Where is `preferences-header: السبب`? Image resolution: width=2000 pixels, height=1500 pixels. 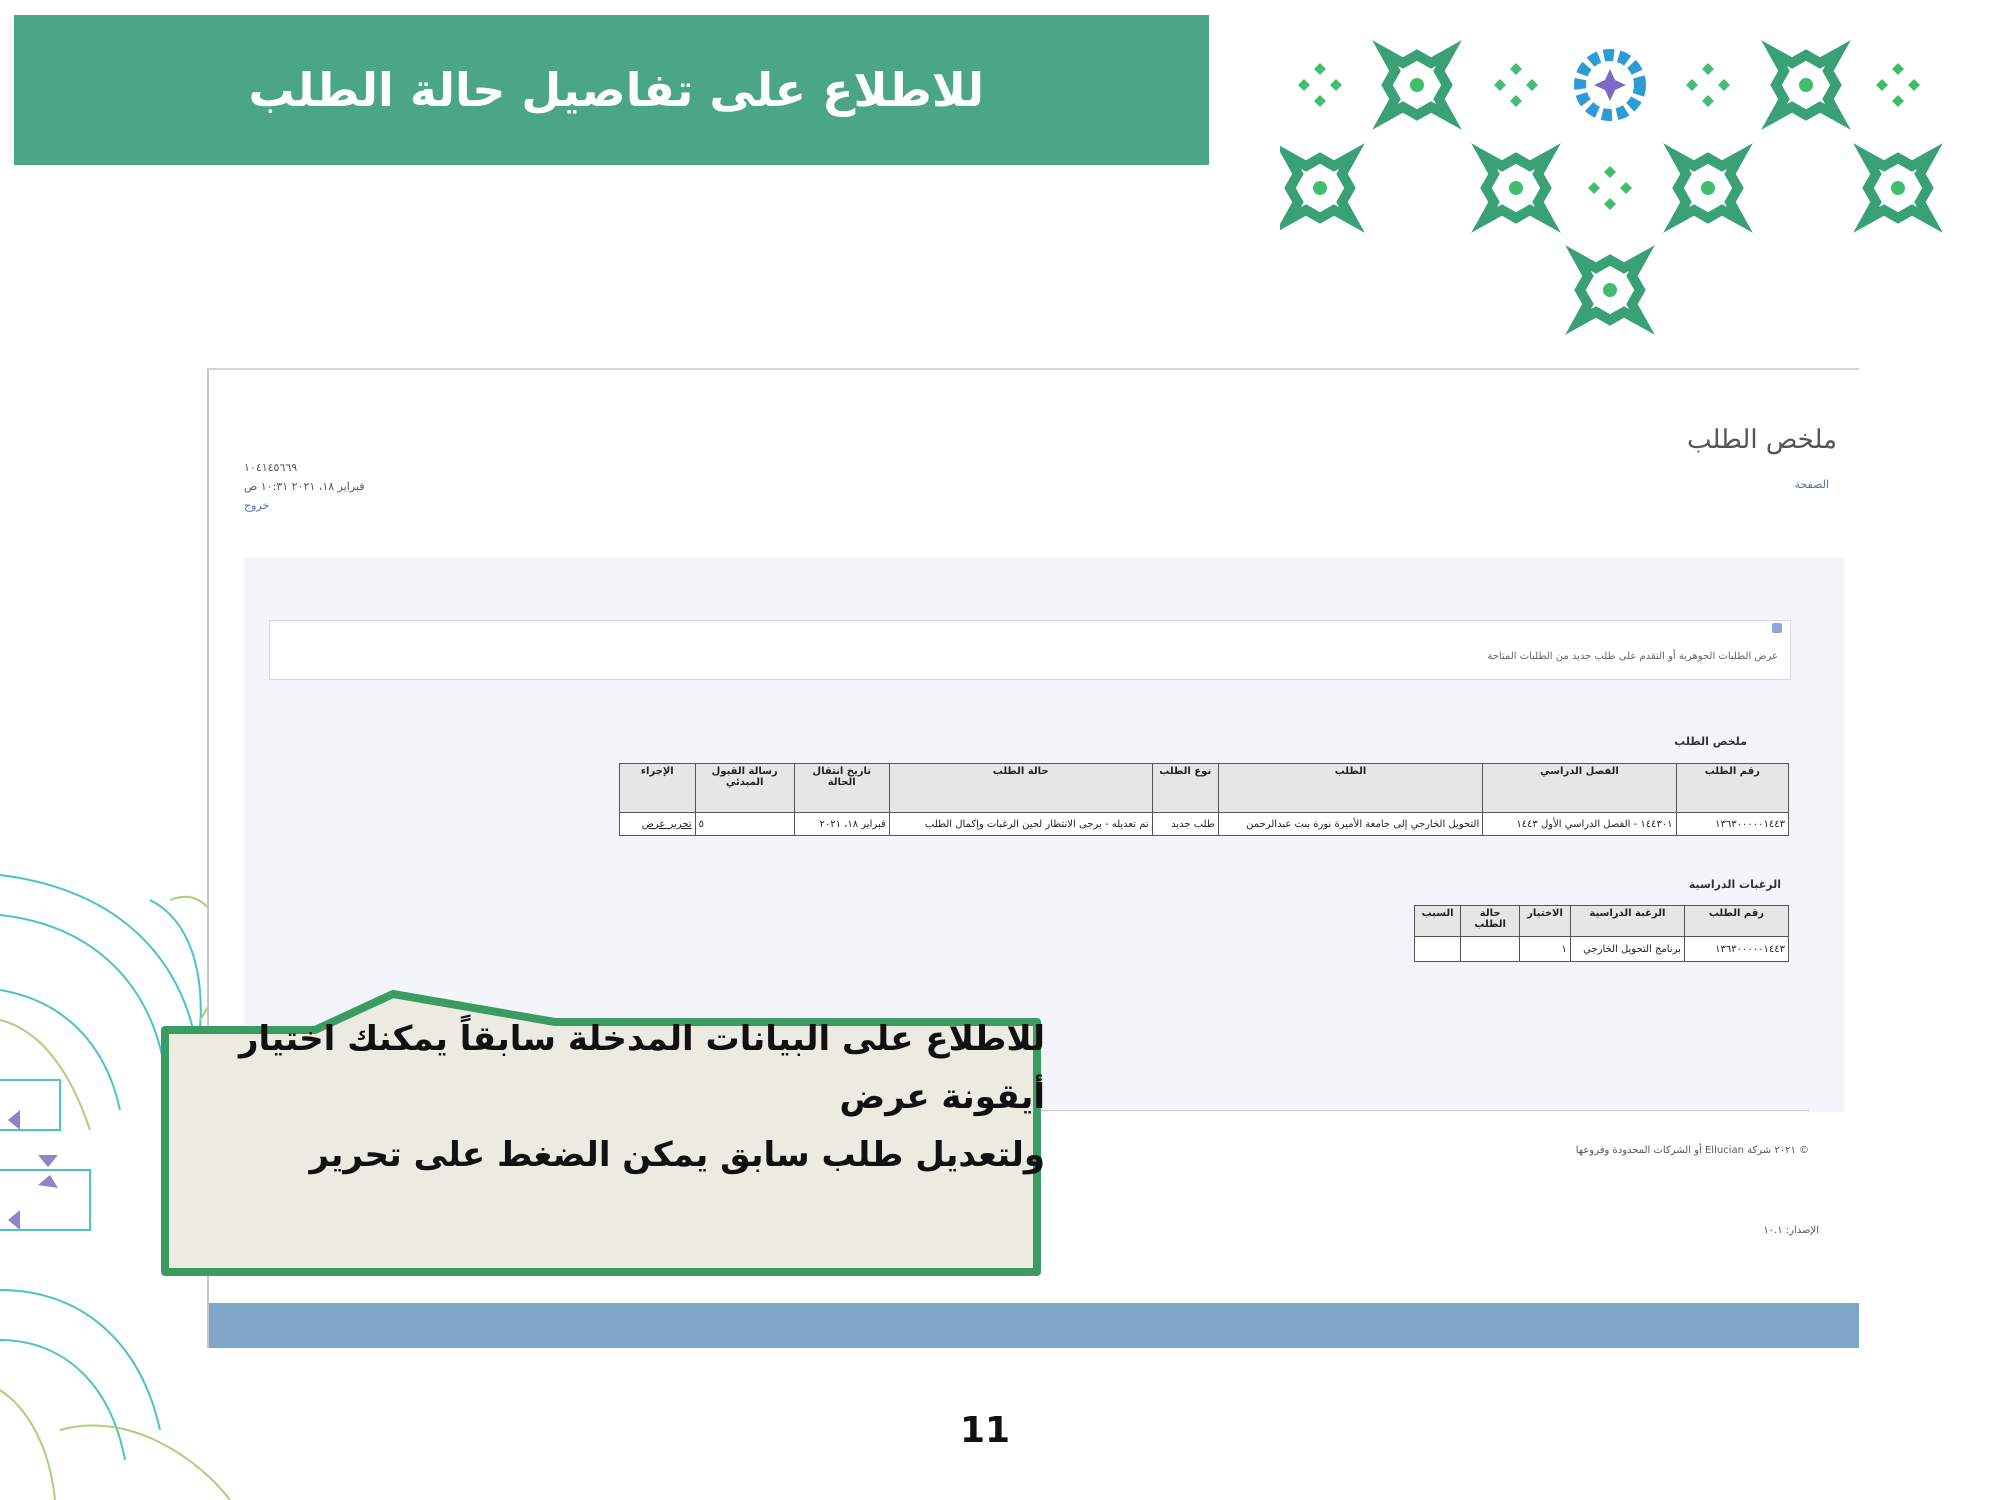 preferences-header: السبب is located at coordinates (1437, 921).